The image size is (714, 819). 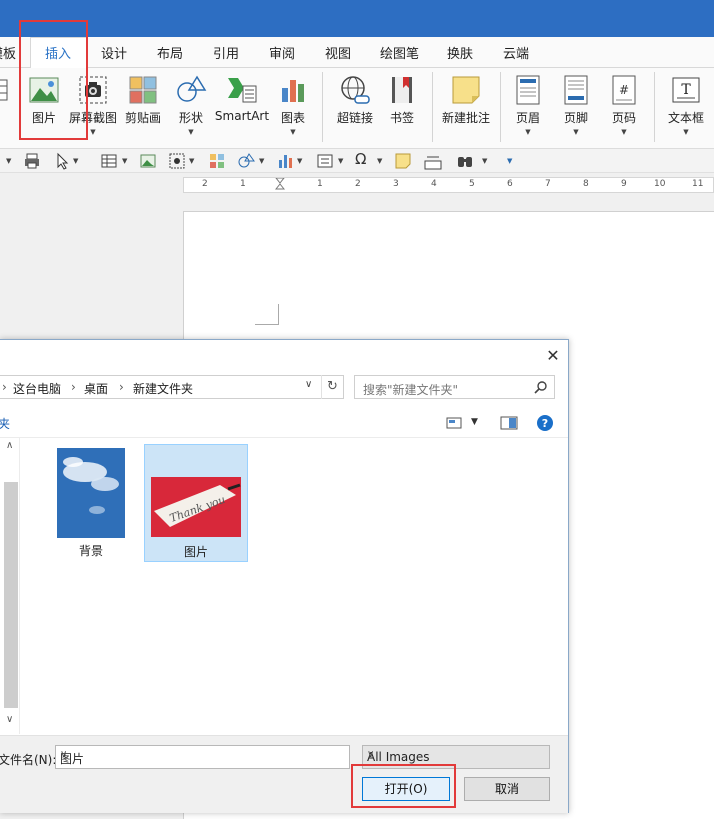 What do you see at coordinates (686, 108) in the screenshot?
I see `textbox-button: T 文本框 ▼` at bounding box center [686, 108].